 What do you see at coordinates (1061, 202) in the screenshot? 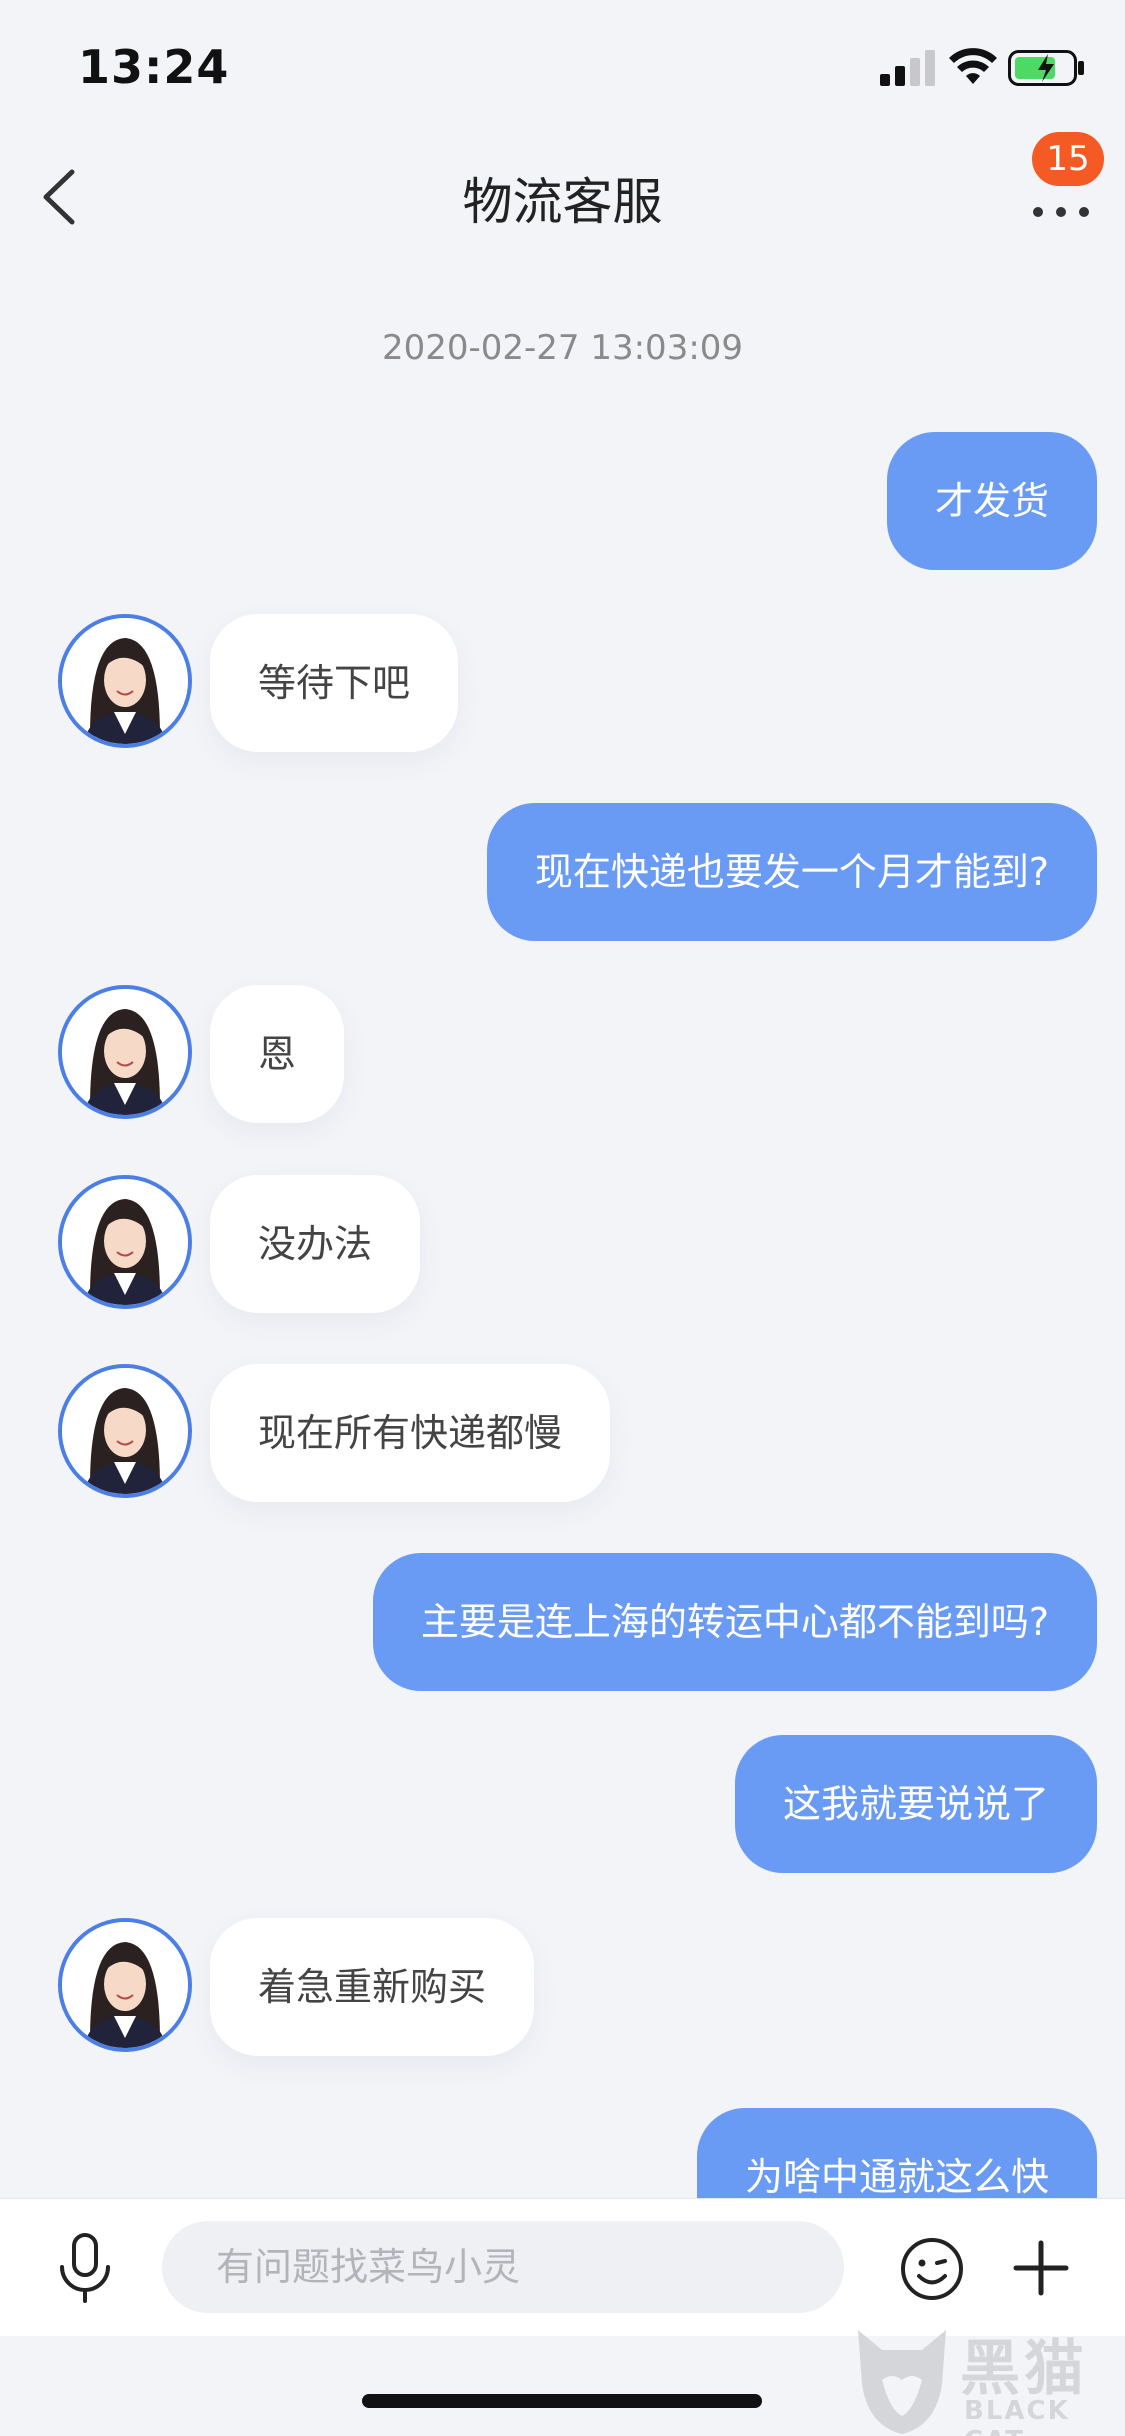
I see `more-icon` at bounding box center [1061, 202].